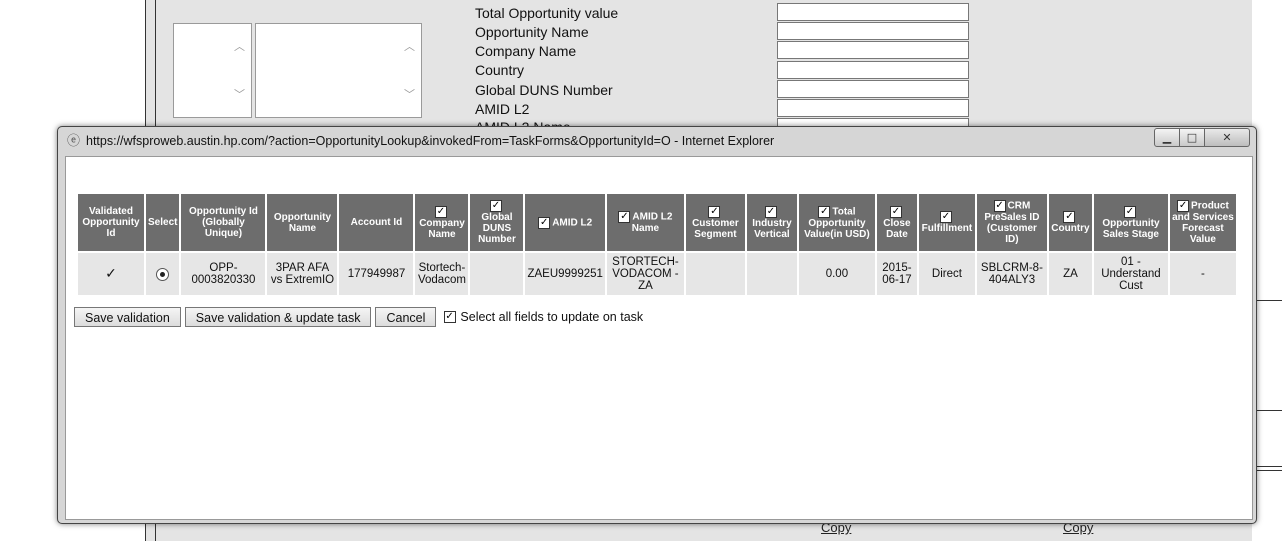 The height and width of the screenshot is (541, 1282). I want to click on bg-field-total-value, so click(873, 12).